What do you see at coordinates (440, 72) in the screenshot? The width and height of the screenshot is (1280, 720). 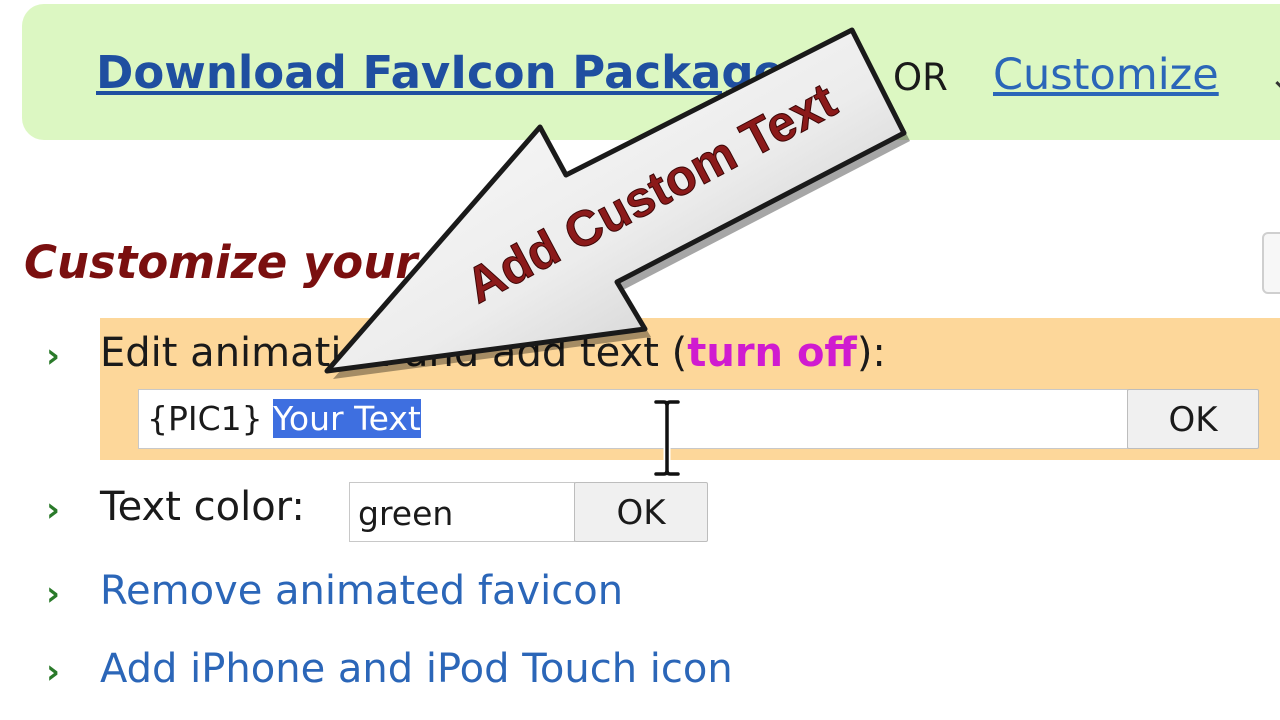 I see `download-favicon-package-link: Download FavIcon Package` at bounding box center [440, 72].